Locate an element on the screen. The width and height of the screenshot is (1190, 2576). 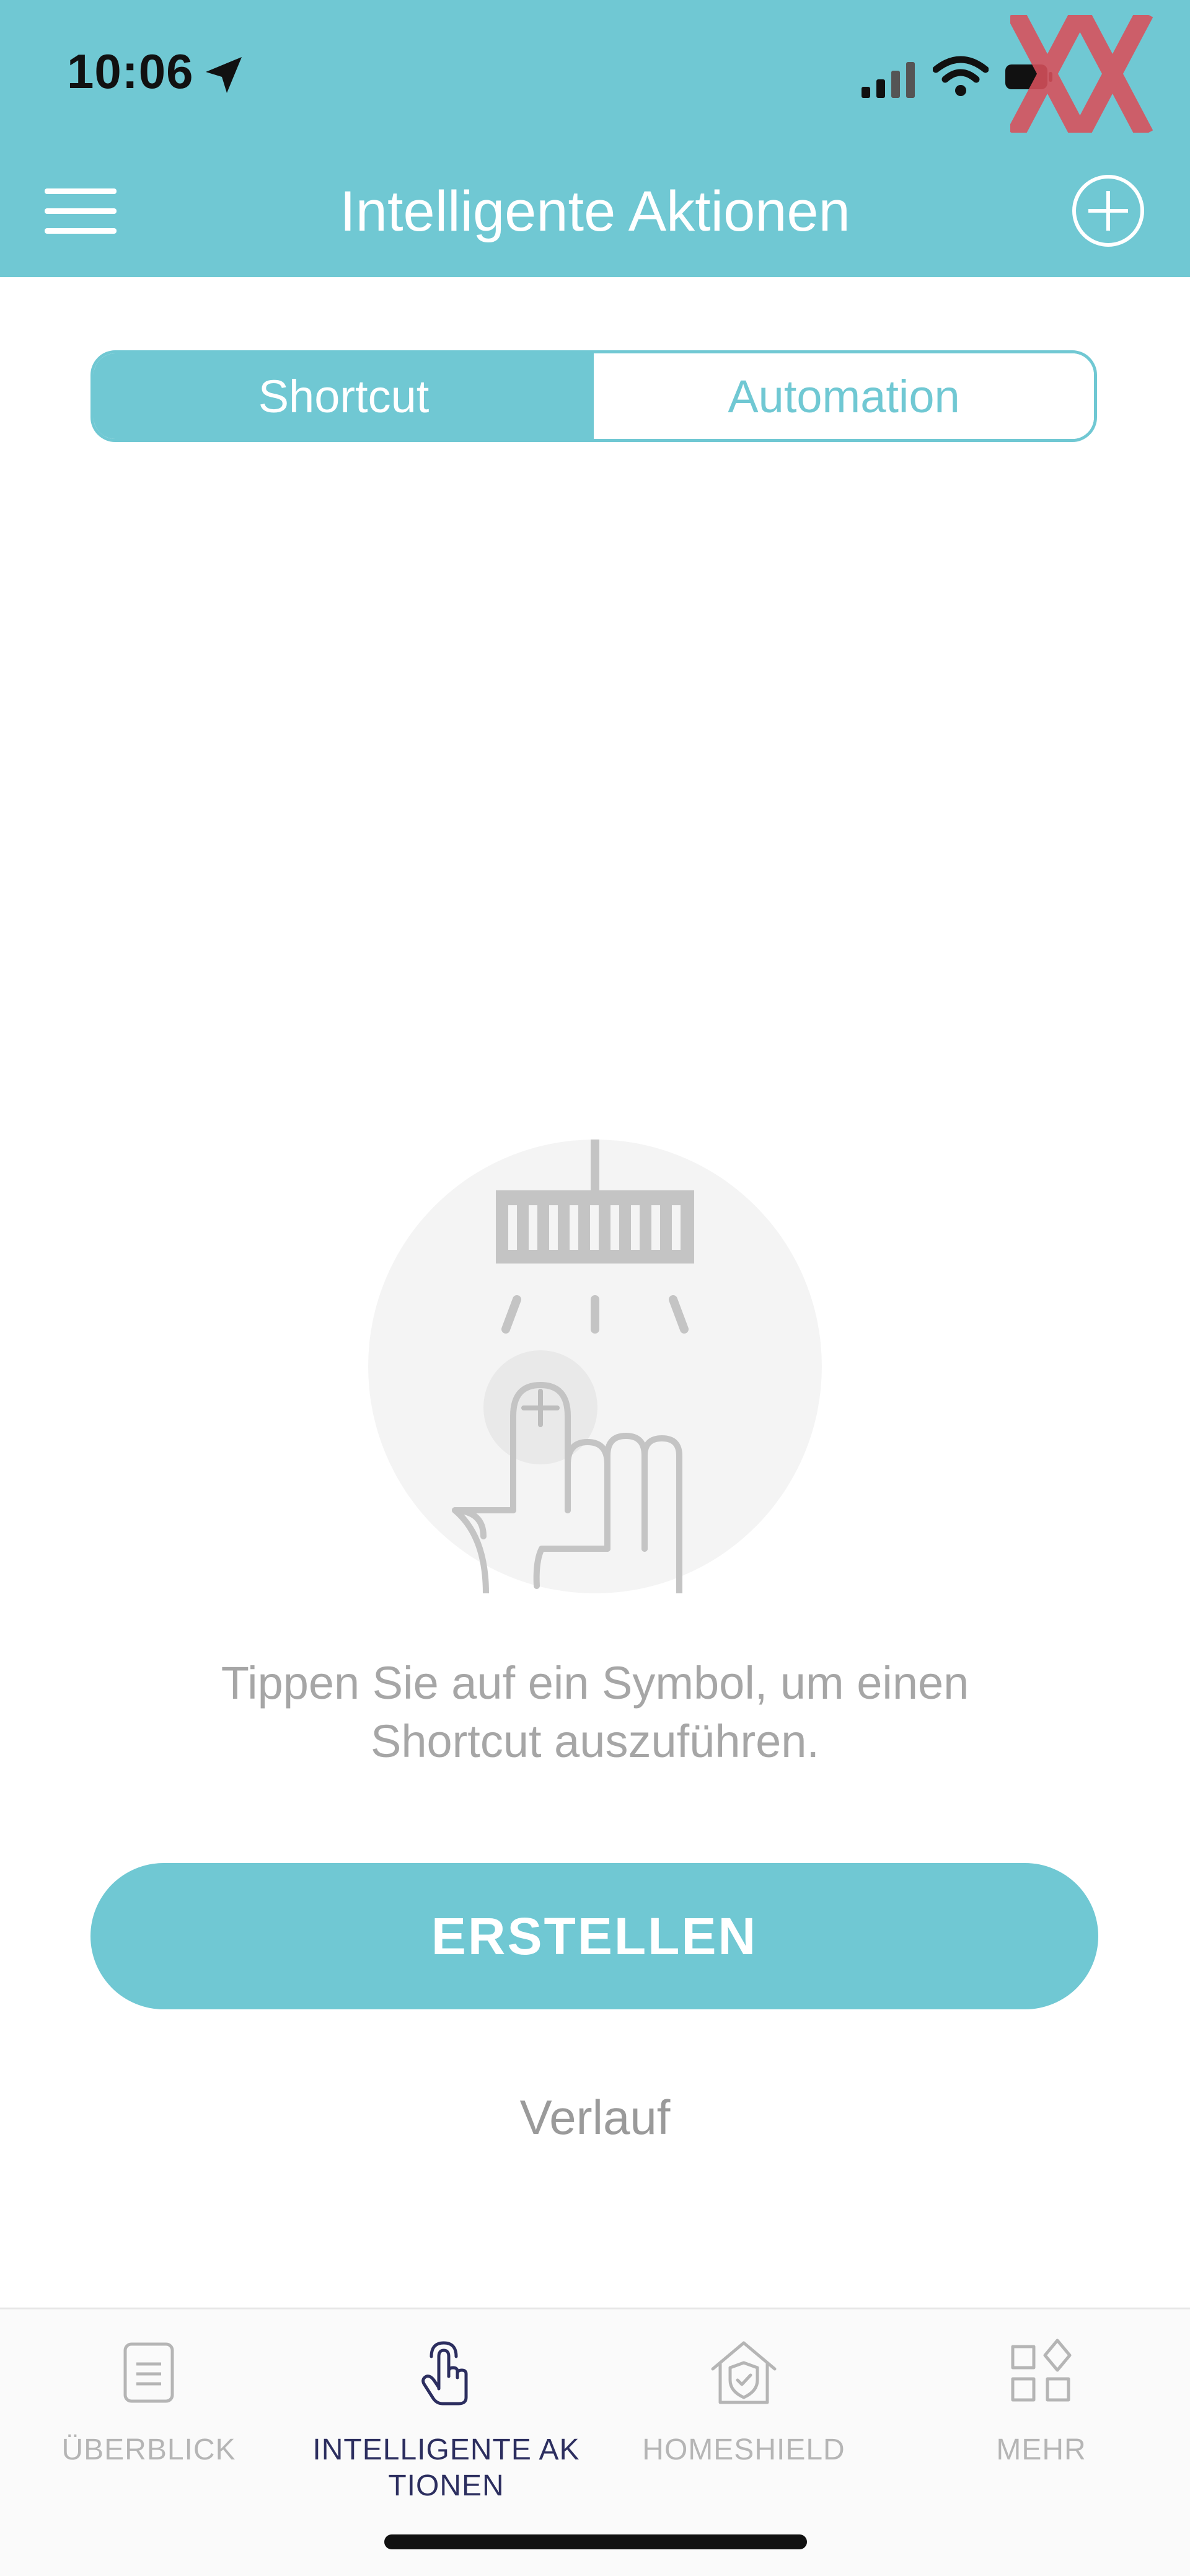
tab-more-label: MEHR is located at coordinates (1041, 2450).